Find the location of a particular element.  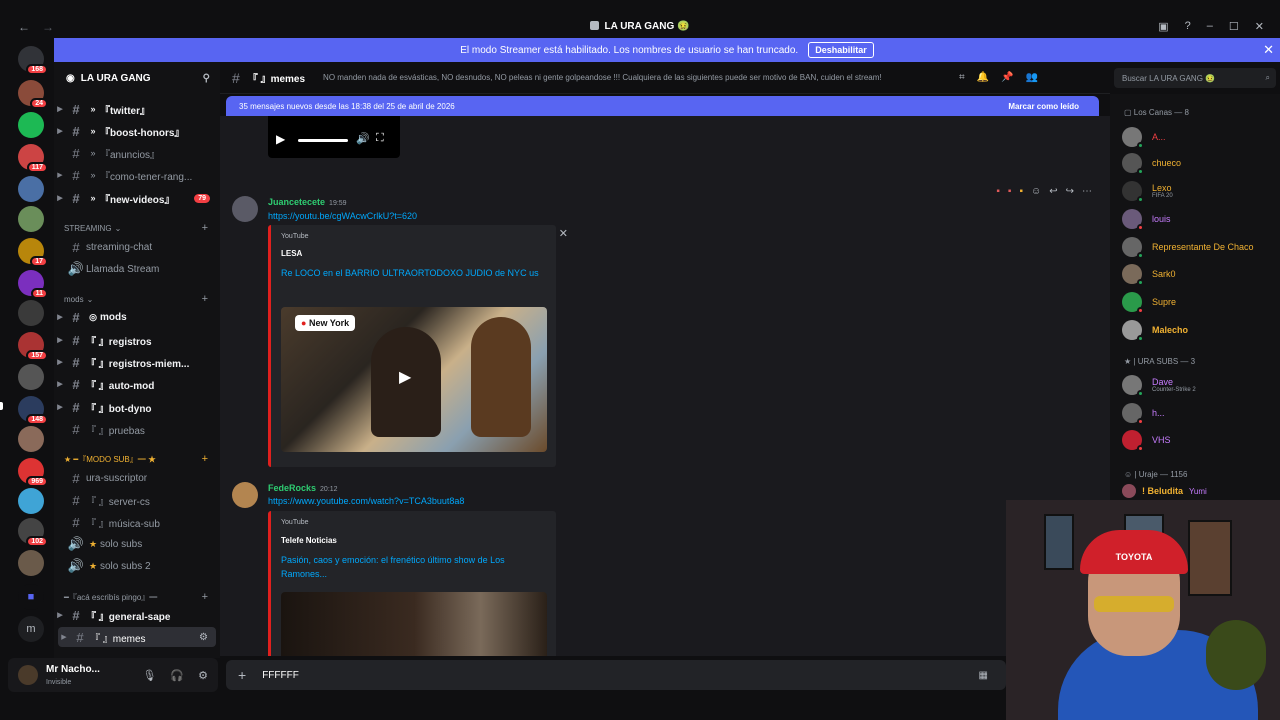

channel-ura-suscriptor: # ura-suscriptor is located at coordinates (137, 478).